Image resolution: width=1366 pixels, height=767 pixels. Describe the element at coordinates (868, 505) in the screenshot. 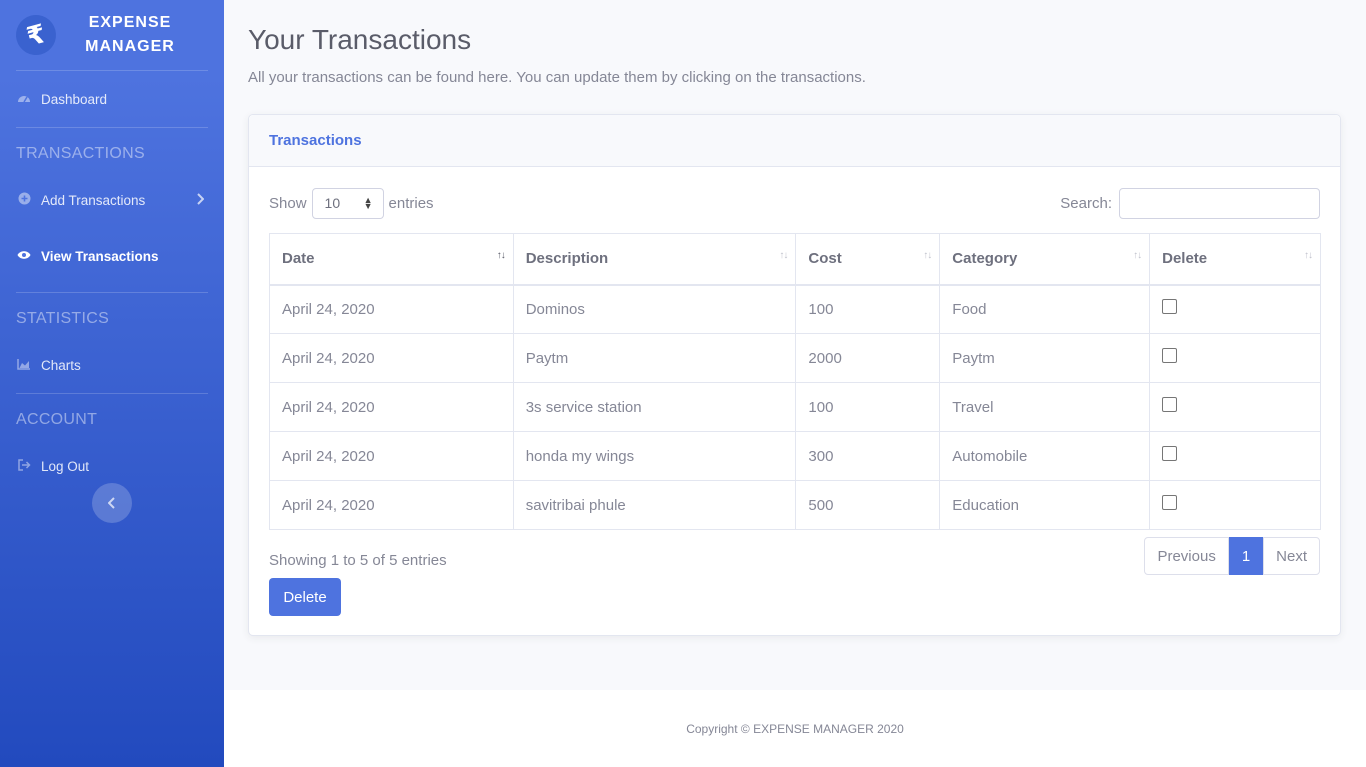

I see `cell-cost: 500` at that location.